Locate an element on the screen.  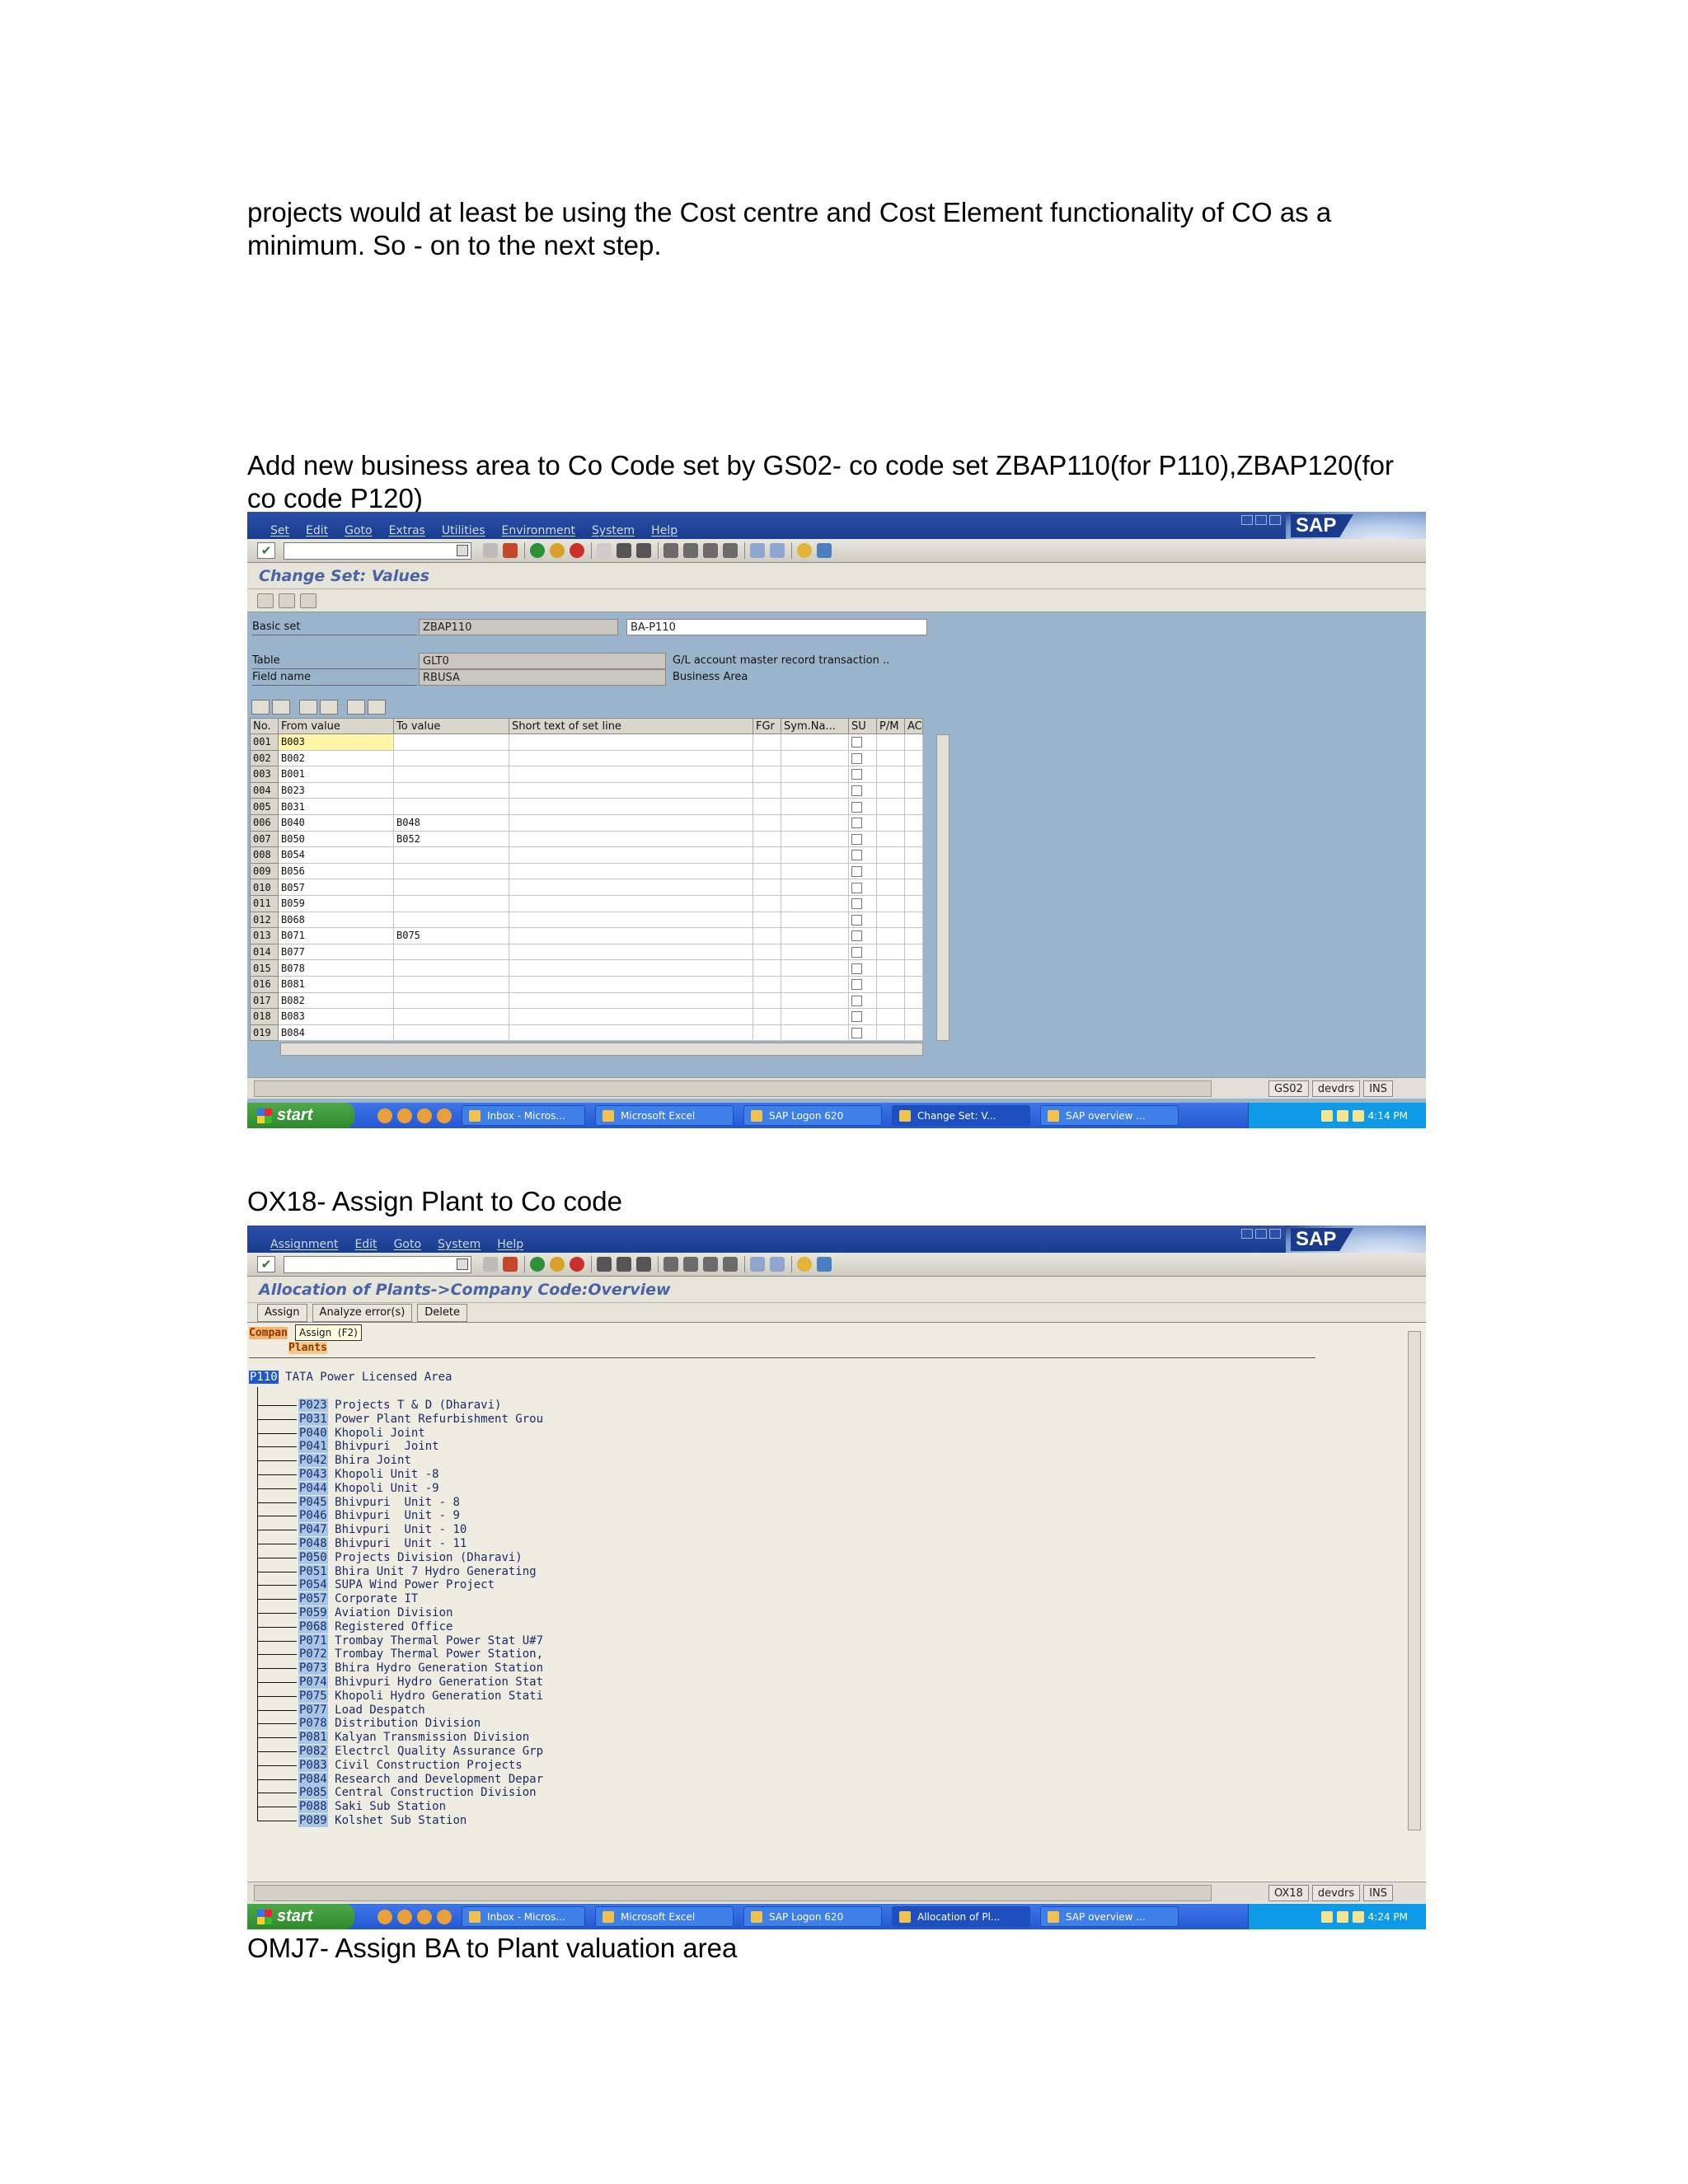
from-value-cell: B083 is located at coordinates (336, 1016).